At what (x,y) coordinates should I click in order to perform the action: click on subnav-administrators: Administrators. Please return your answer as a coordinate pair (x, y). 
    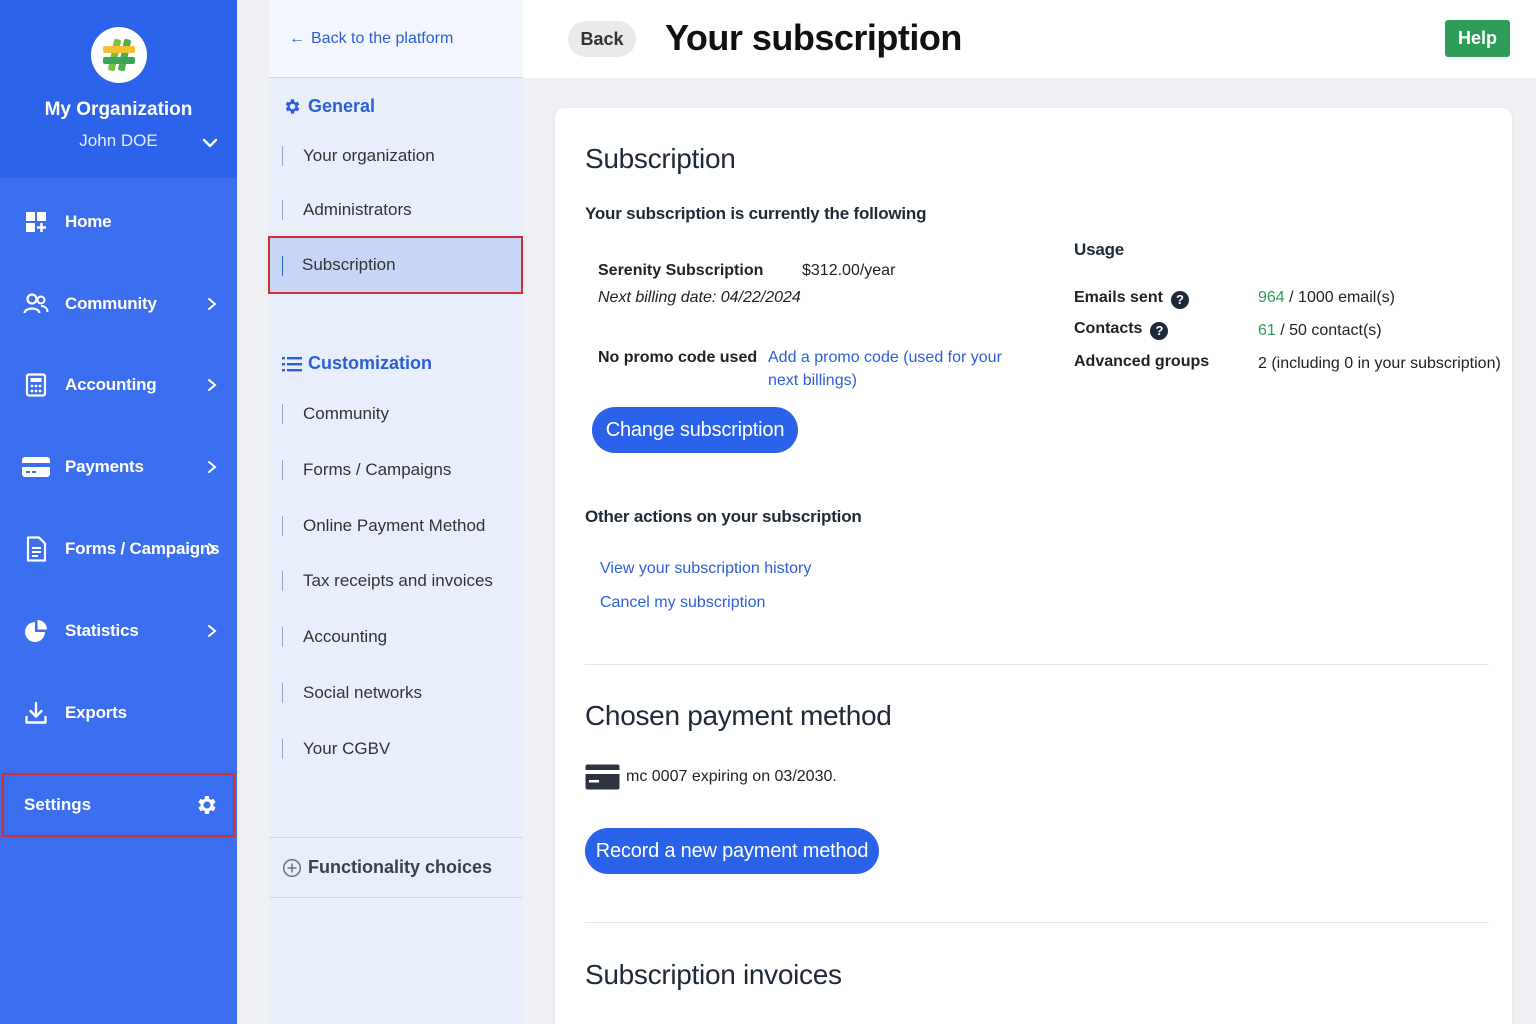
    Looking at the image, I should click on (396, 210).